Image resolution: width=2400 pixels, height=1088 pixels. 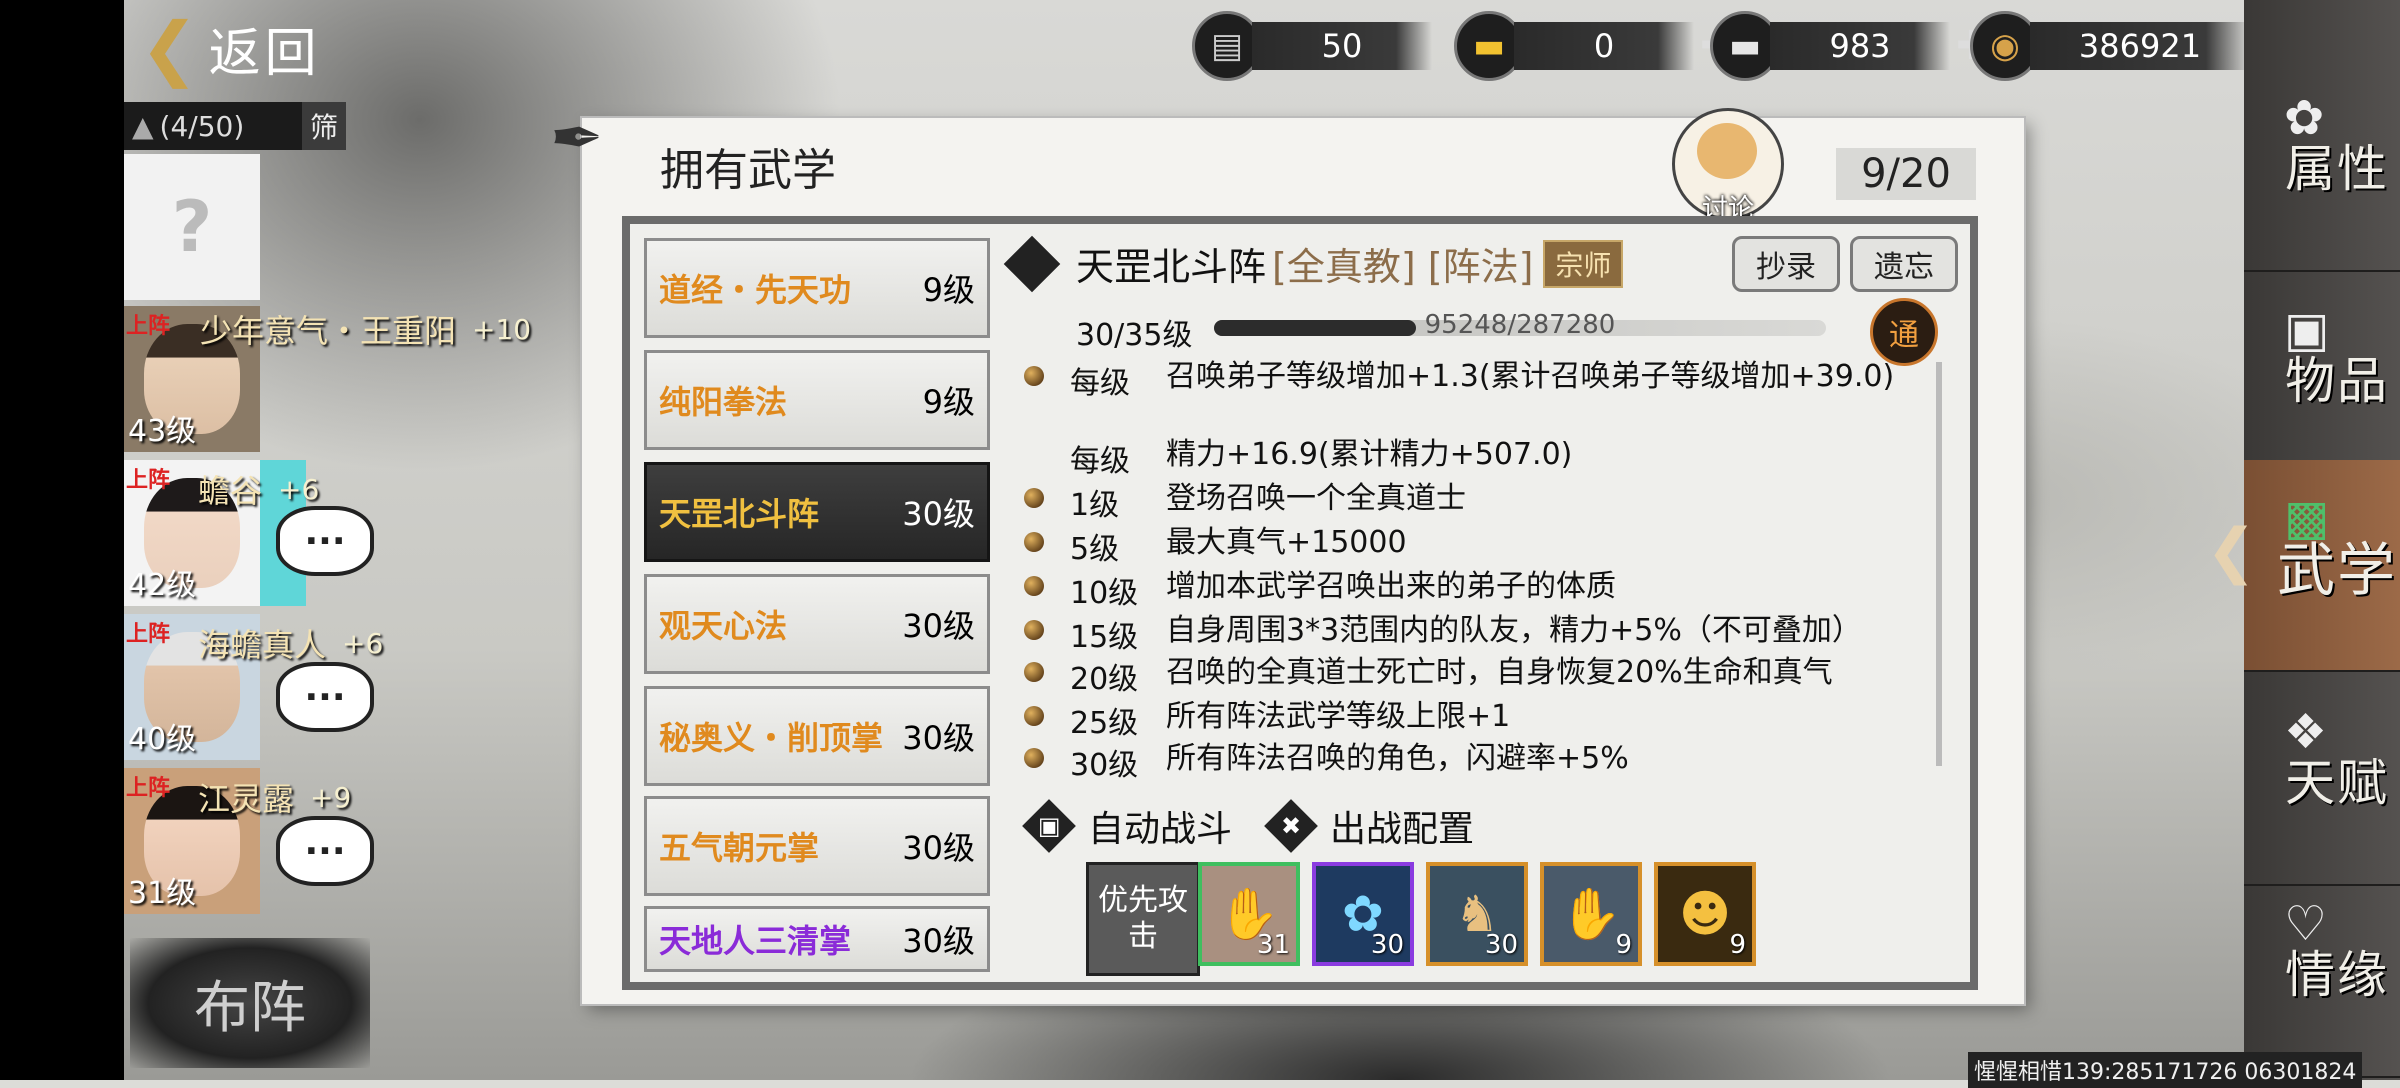 I want to click on skill-item-selected: 天罡北斗阵 30级, so click(x=817, y=512).